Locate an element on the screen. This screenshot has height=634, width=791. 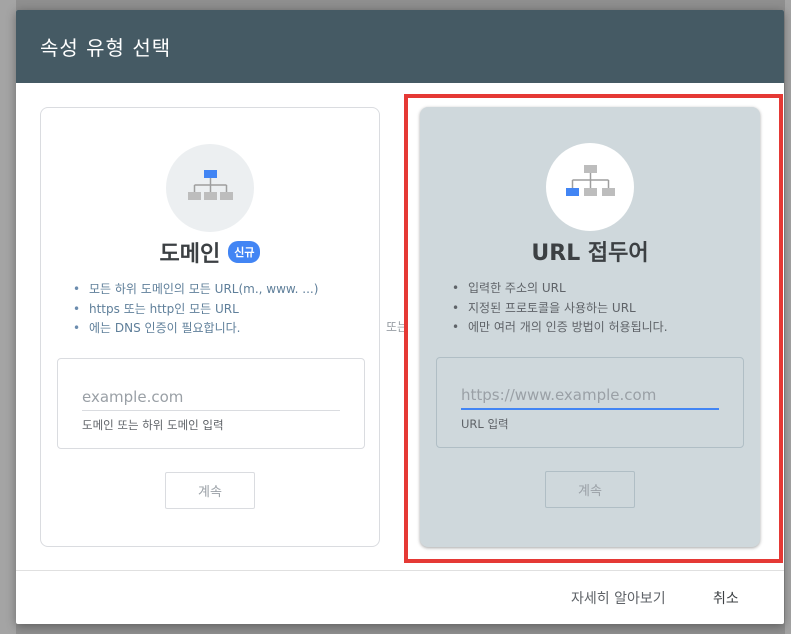
url-continue-button: 계속 is located at coordinates (590, 489).